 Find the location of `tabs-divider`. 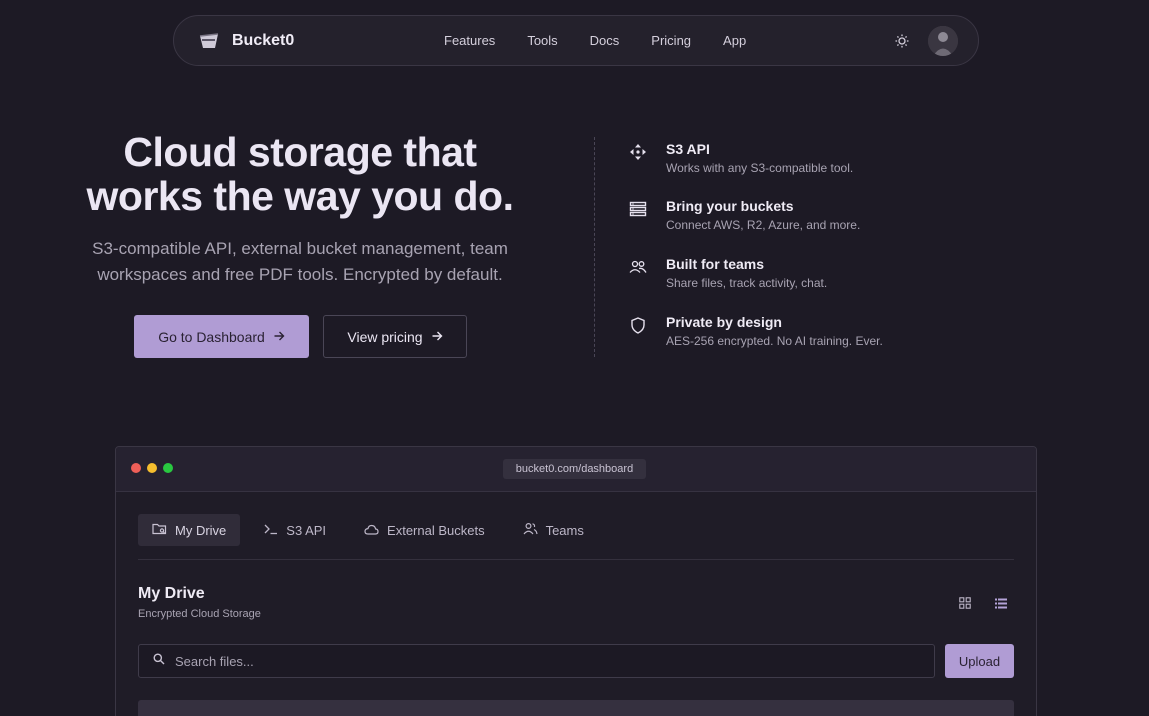

tabs-divider is located at coordinates (576, 559).